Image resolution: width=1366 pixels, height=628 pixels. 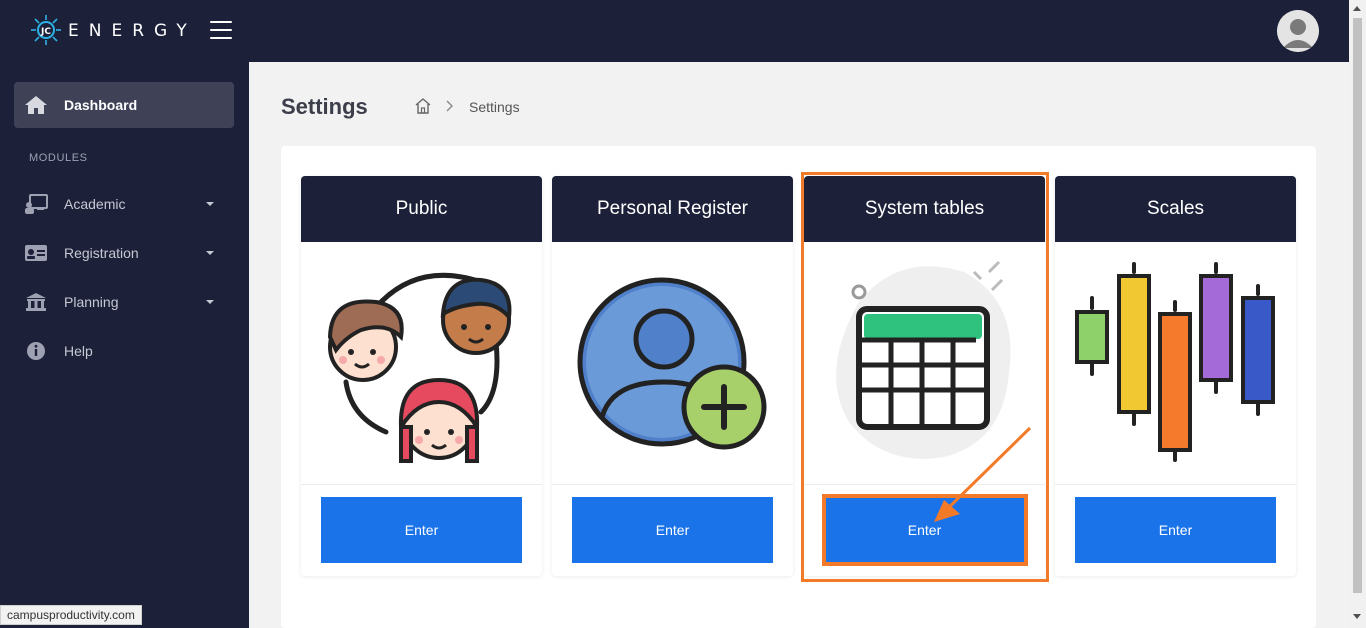 I want to click on card-public: Public Enter, so click(x=421, y=376).